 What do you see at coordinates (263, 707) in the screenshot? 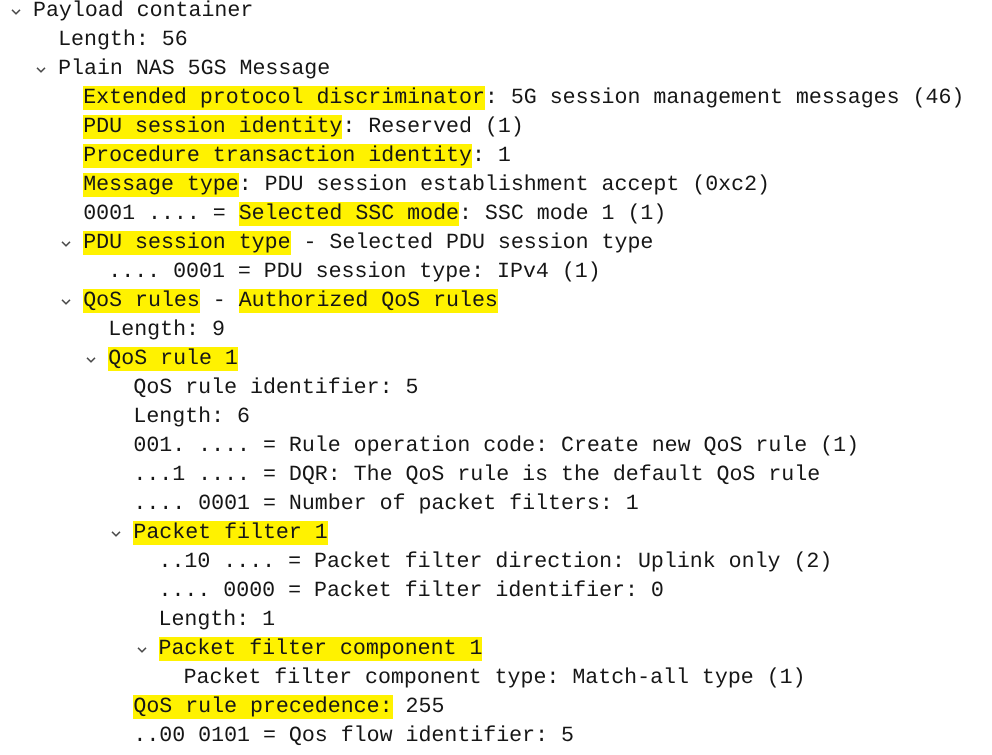
I see `highlighted-text: QoS rule precedence:` at bounding box center [263, 707].